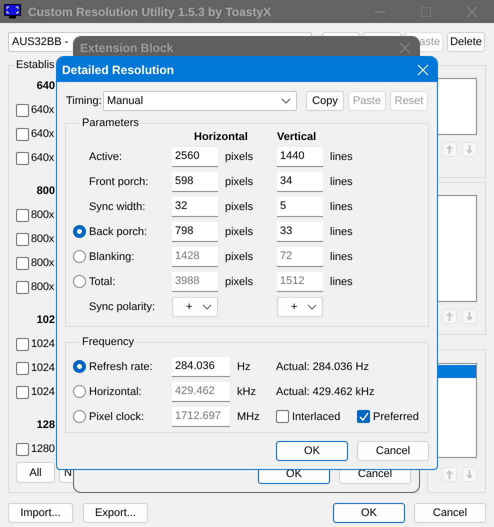  What do you see at coordinates (115, 392) in the screenshot?
I see `field-label: Horizontal:` at bounding box center [115, 392].